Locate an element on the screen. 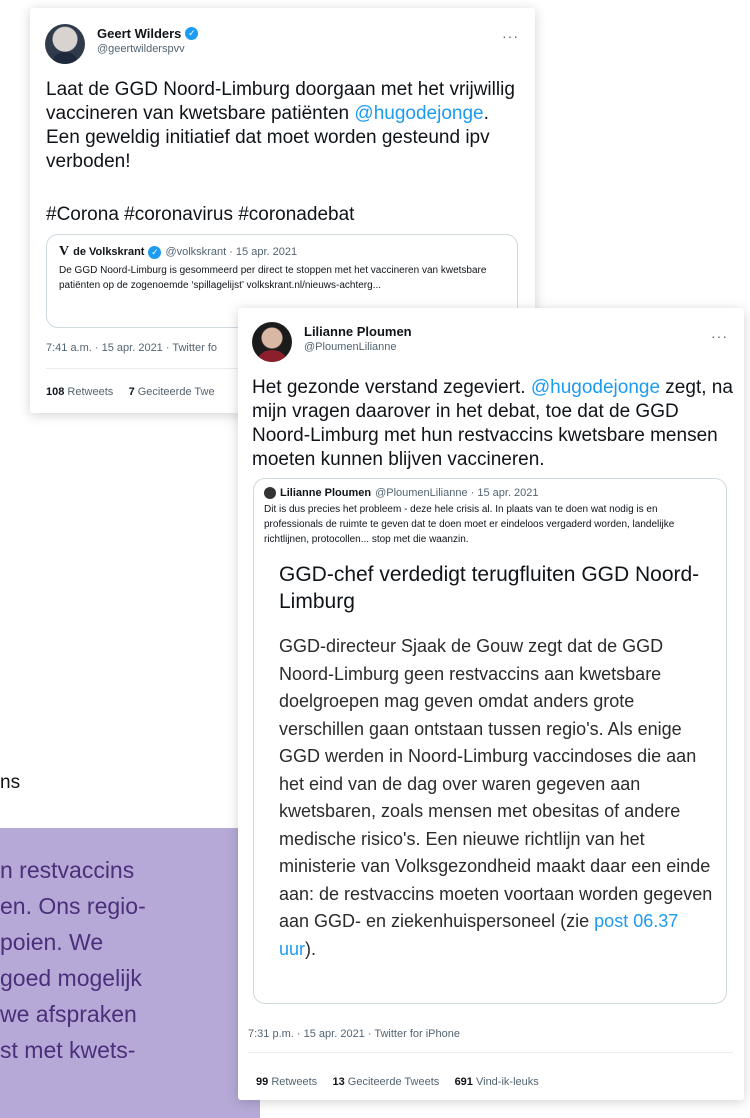 This screenshot has width=750, height=1118. background-quote-line: we afspraken is located at coordinates (68, 1014).